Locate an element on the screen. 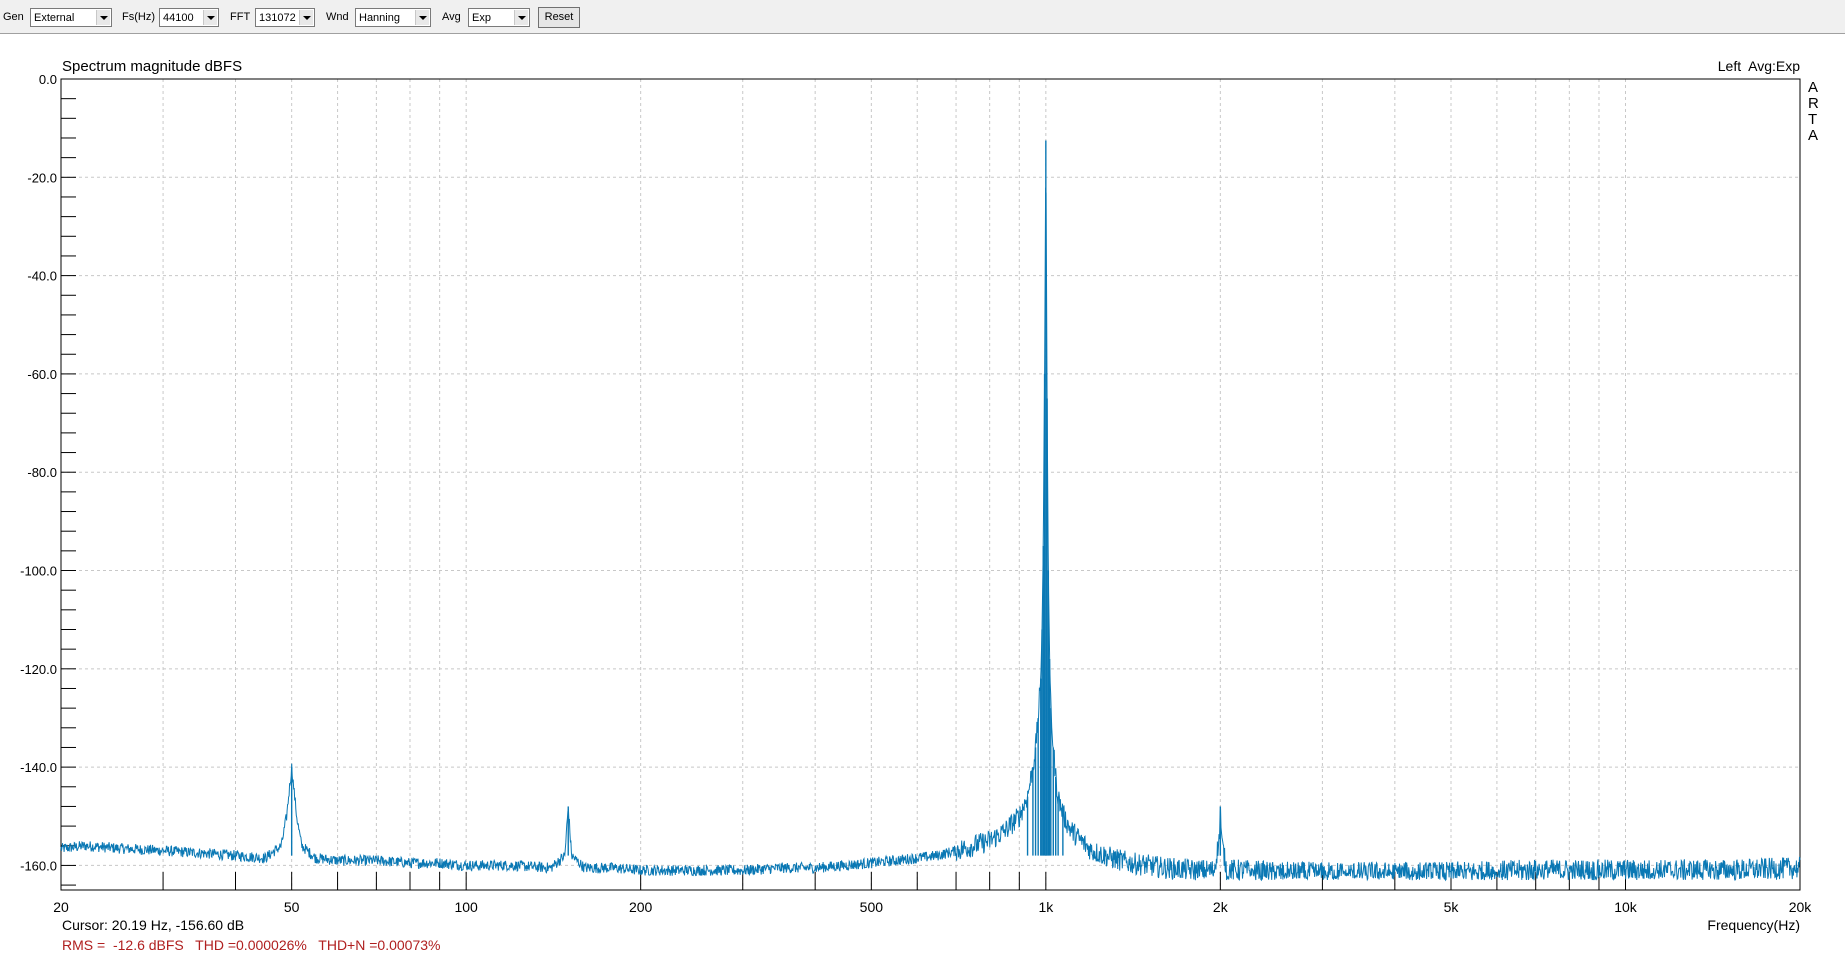 The width and height of the screenshot is (1845, 956). x-tick-label: 50 is located at coordinates (292, 907).